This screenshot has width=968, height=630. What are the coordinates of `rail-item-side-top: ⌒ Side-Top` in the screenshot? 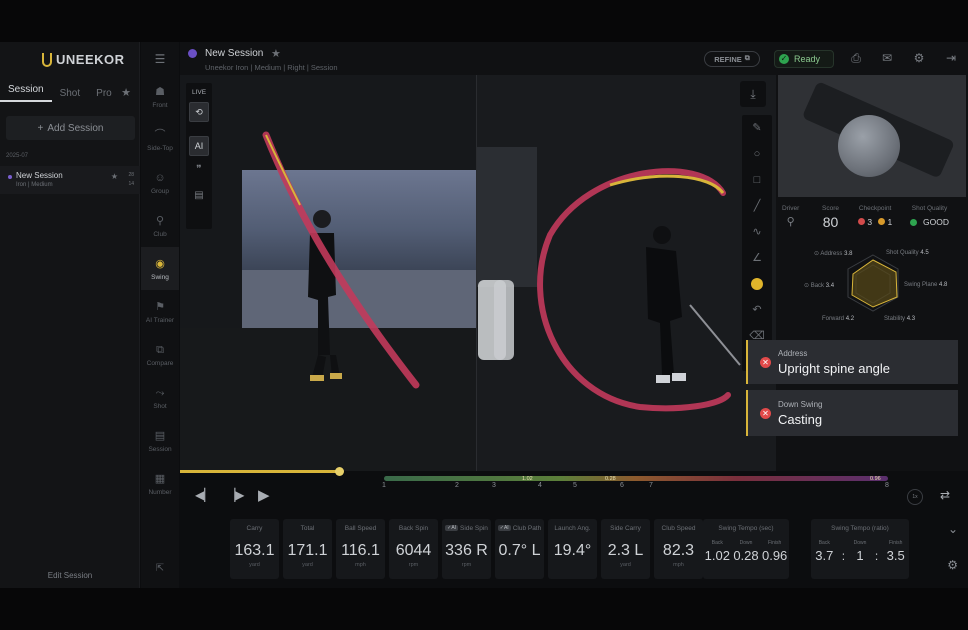 It's located at (160, 139).